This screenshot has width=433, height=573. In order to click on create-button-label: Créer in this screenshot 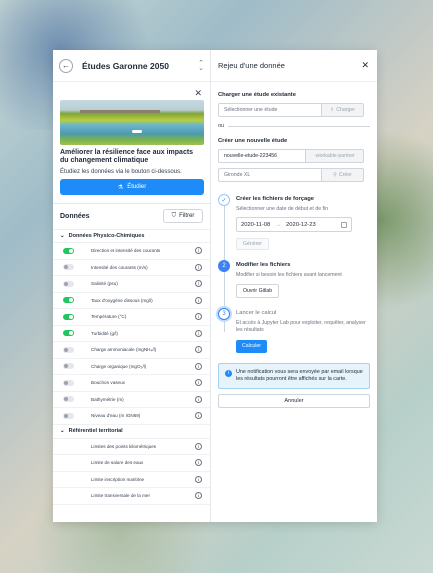, I will do `click(345, 175)`.